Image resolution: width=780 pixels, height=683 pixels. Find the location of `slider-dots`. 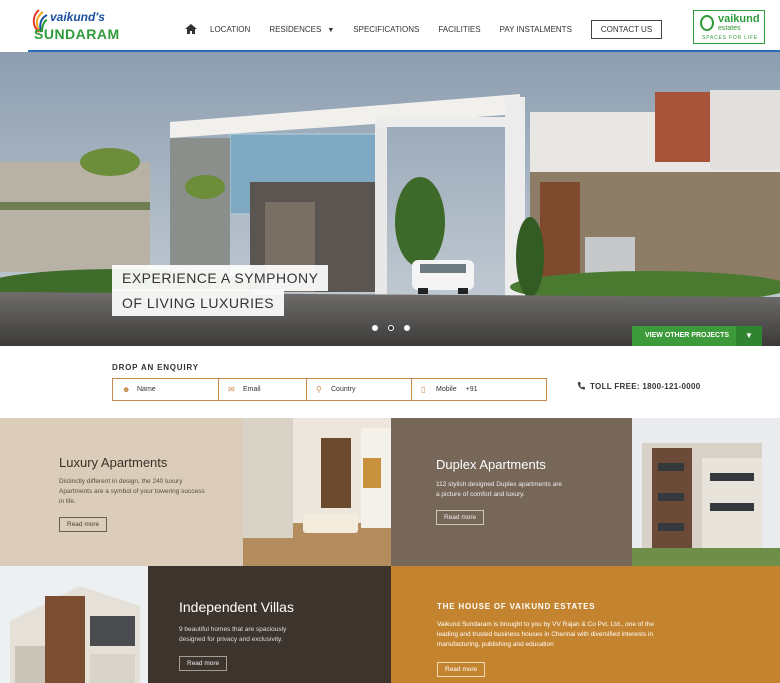

slider-dots is located at coordinates (391, 328).